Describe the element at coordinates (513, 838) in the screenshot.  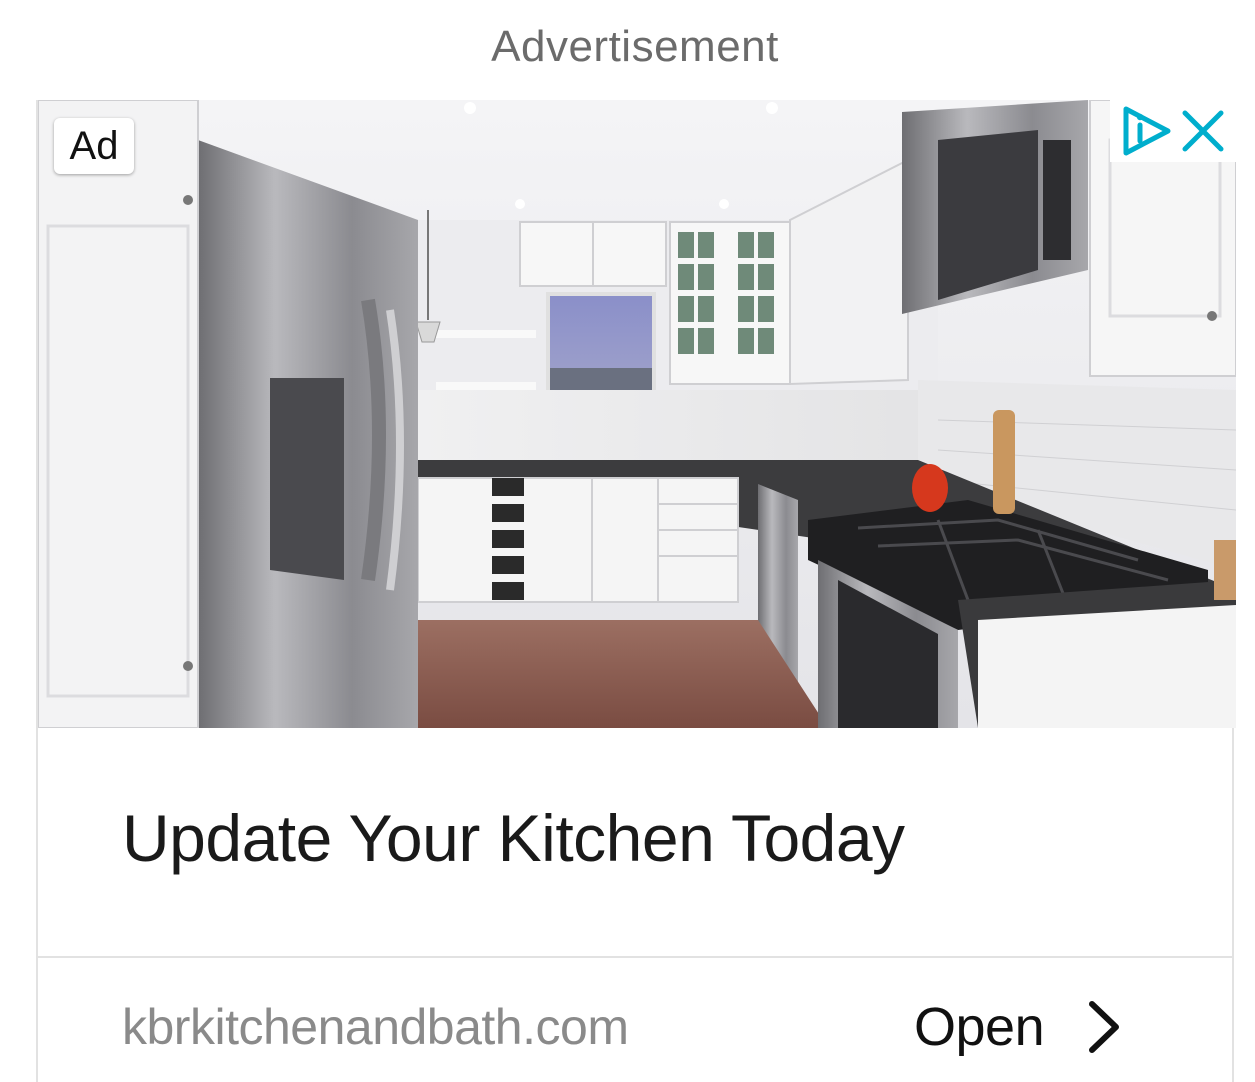
I see `ad-headline: Update Your Kitchen Today` at that location.